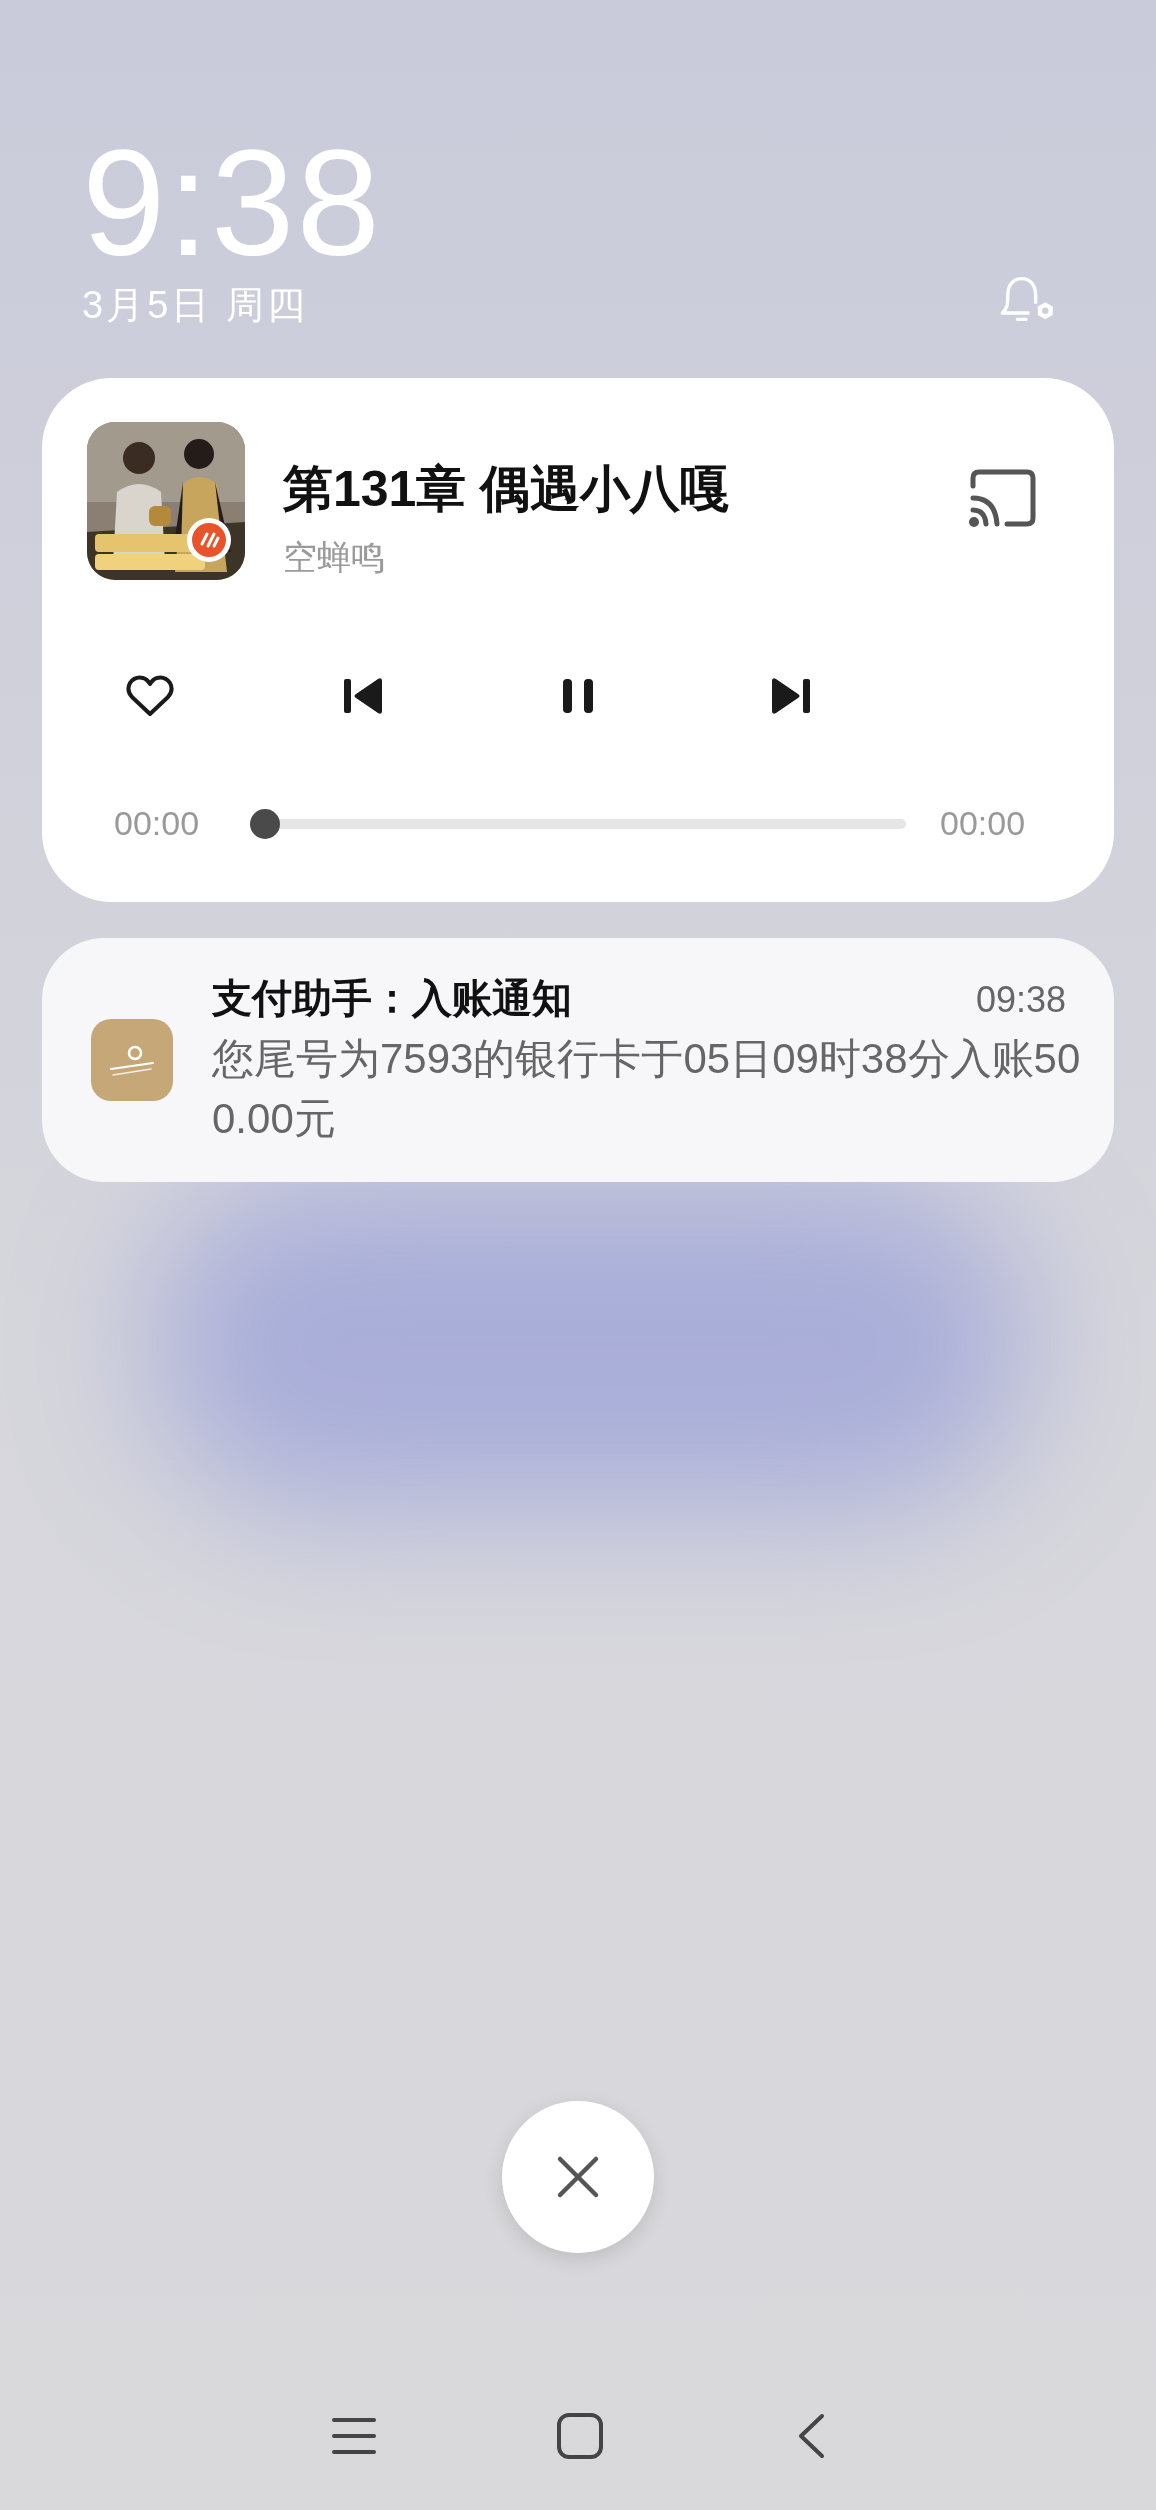 The height and width of the screenshot is (2510, 1156). I want to click on notification-title: 支付助手：入账通知, so click(392, 998).